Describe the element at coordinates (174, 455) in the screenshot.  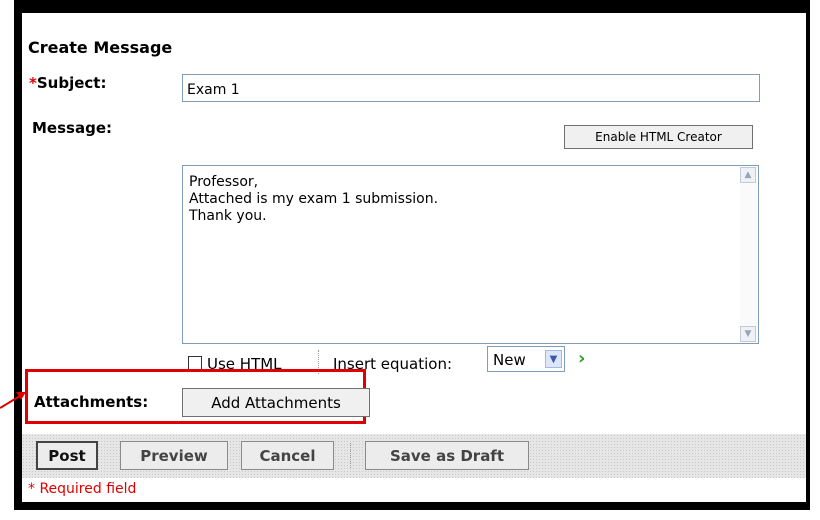
I see `preview-button: Preview` at that location.